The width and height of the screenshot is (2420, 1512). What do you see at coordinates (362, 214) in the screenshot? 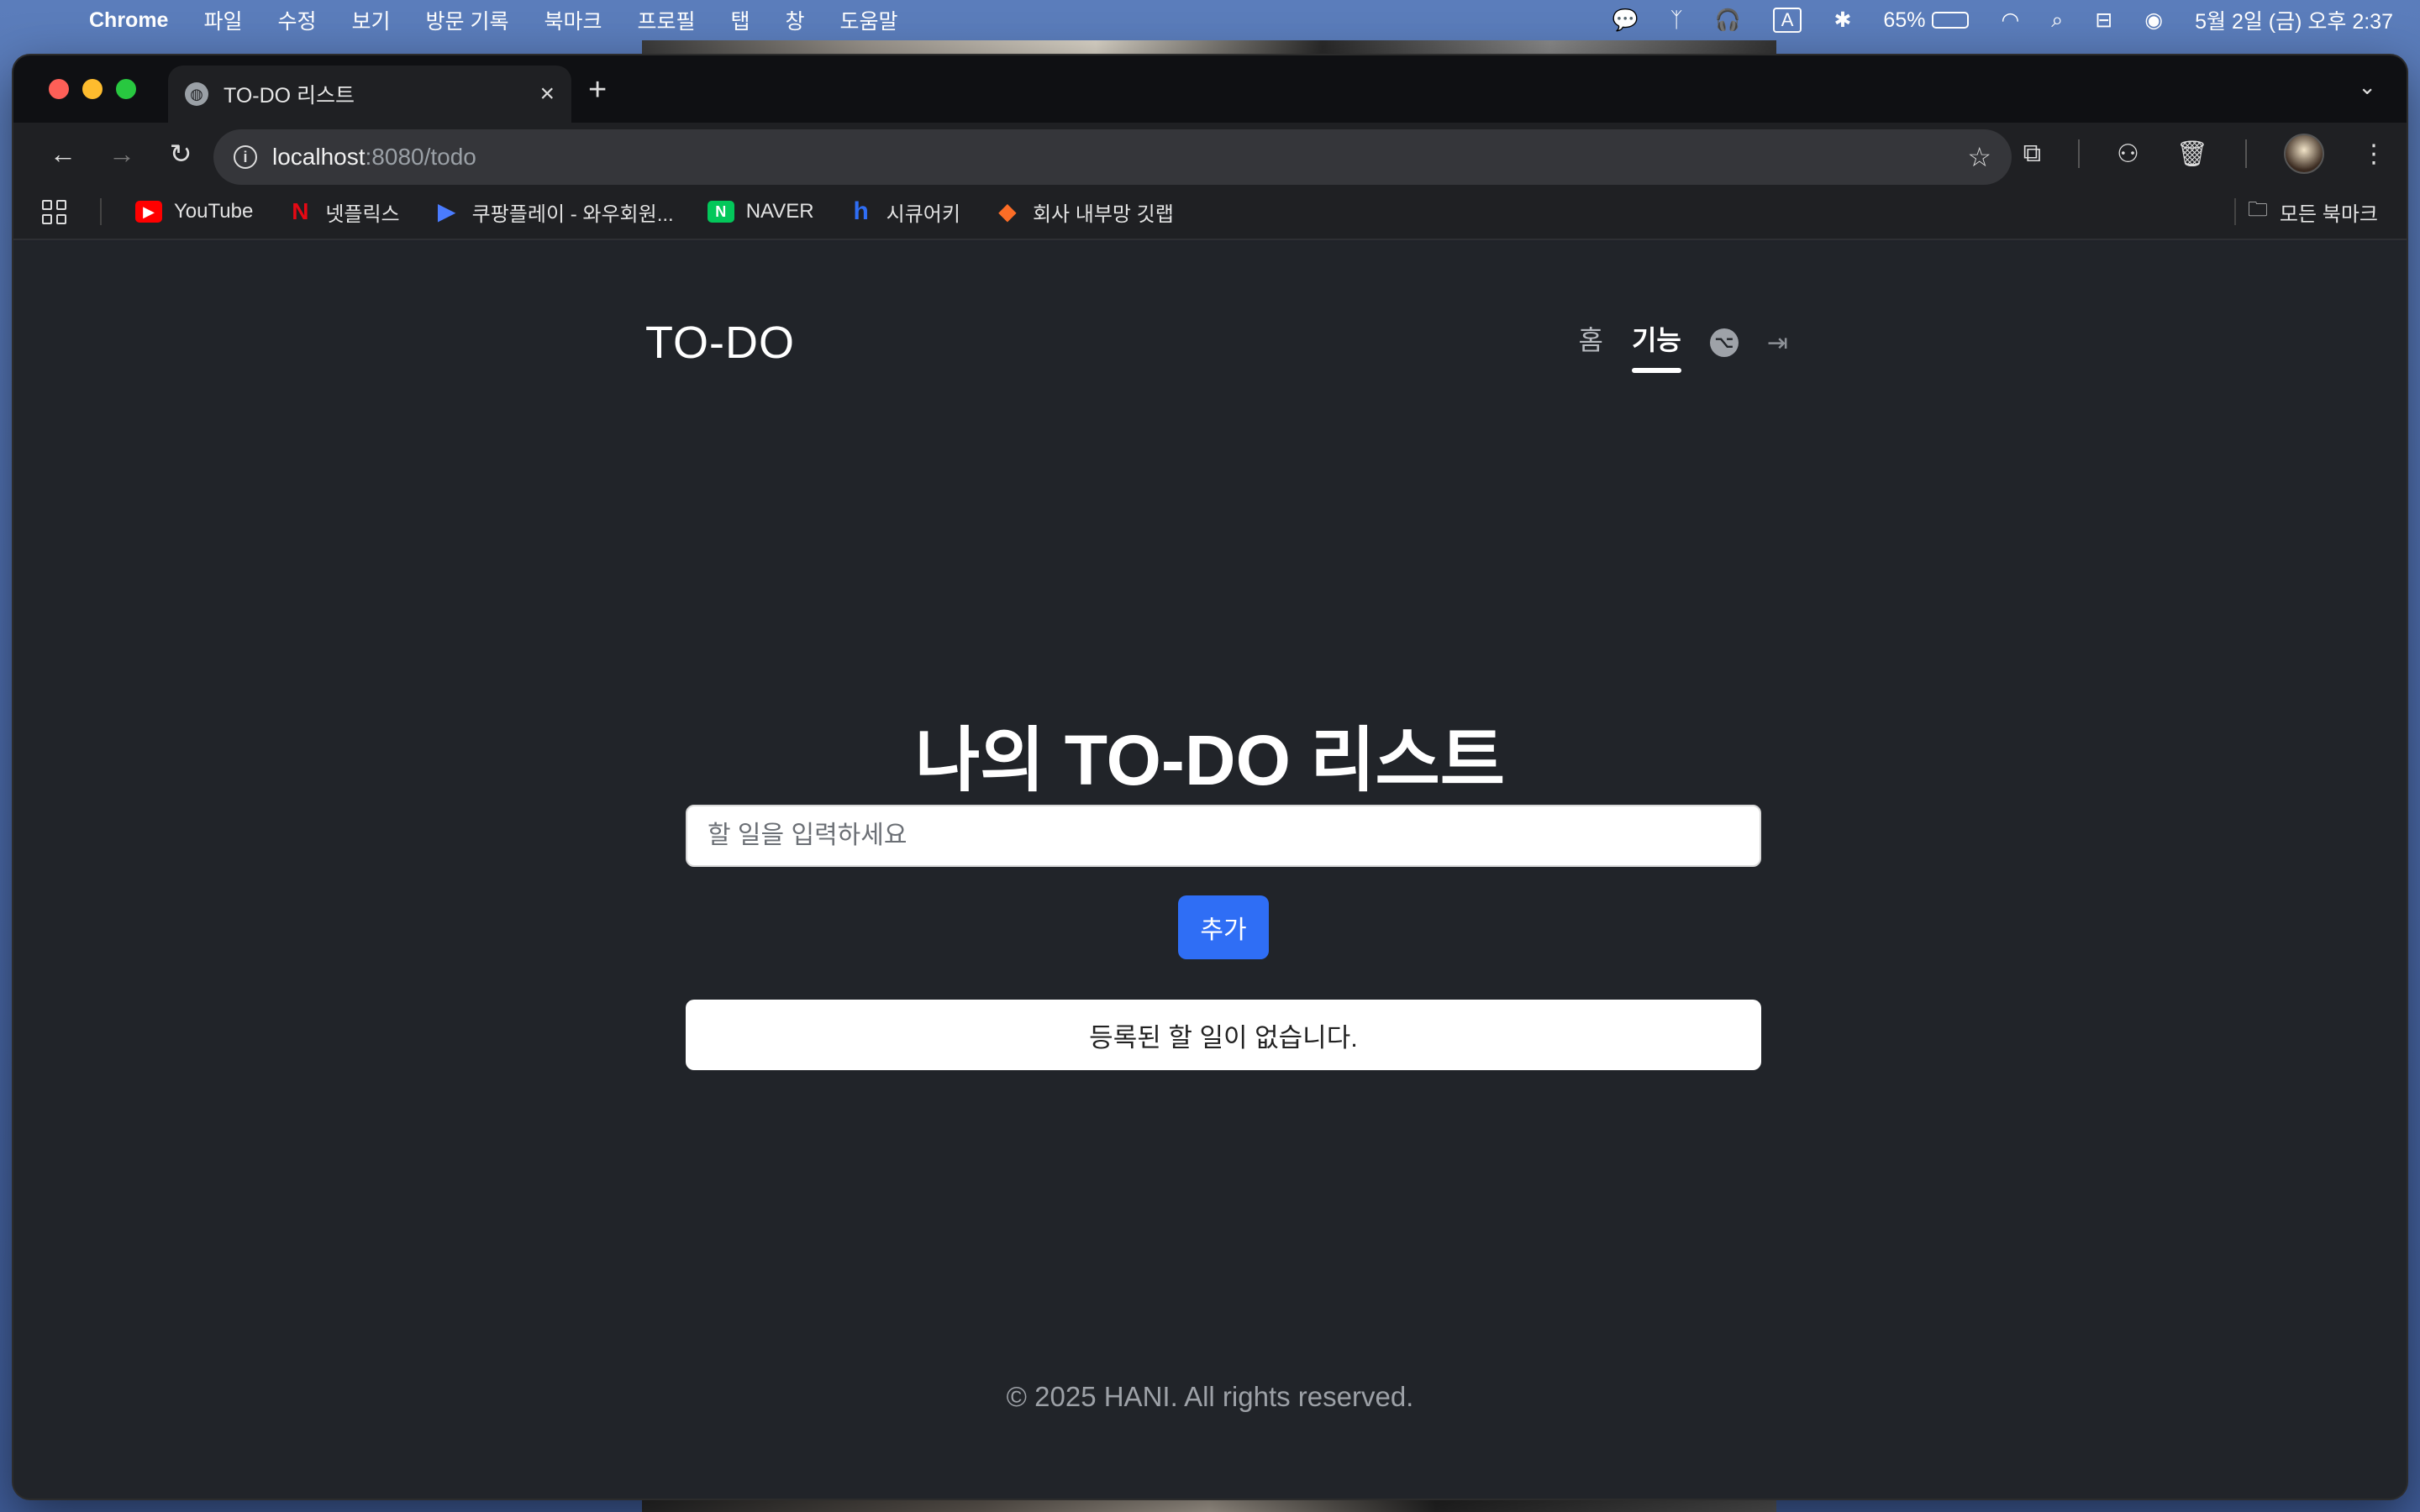
I see `bookmark-label: 넷플릭스` at bounding box center [362, 214].